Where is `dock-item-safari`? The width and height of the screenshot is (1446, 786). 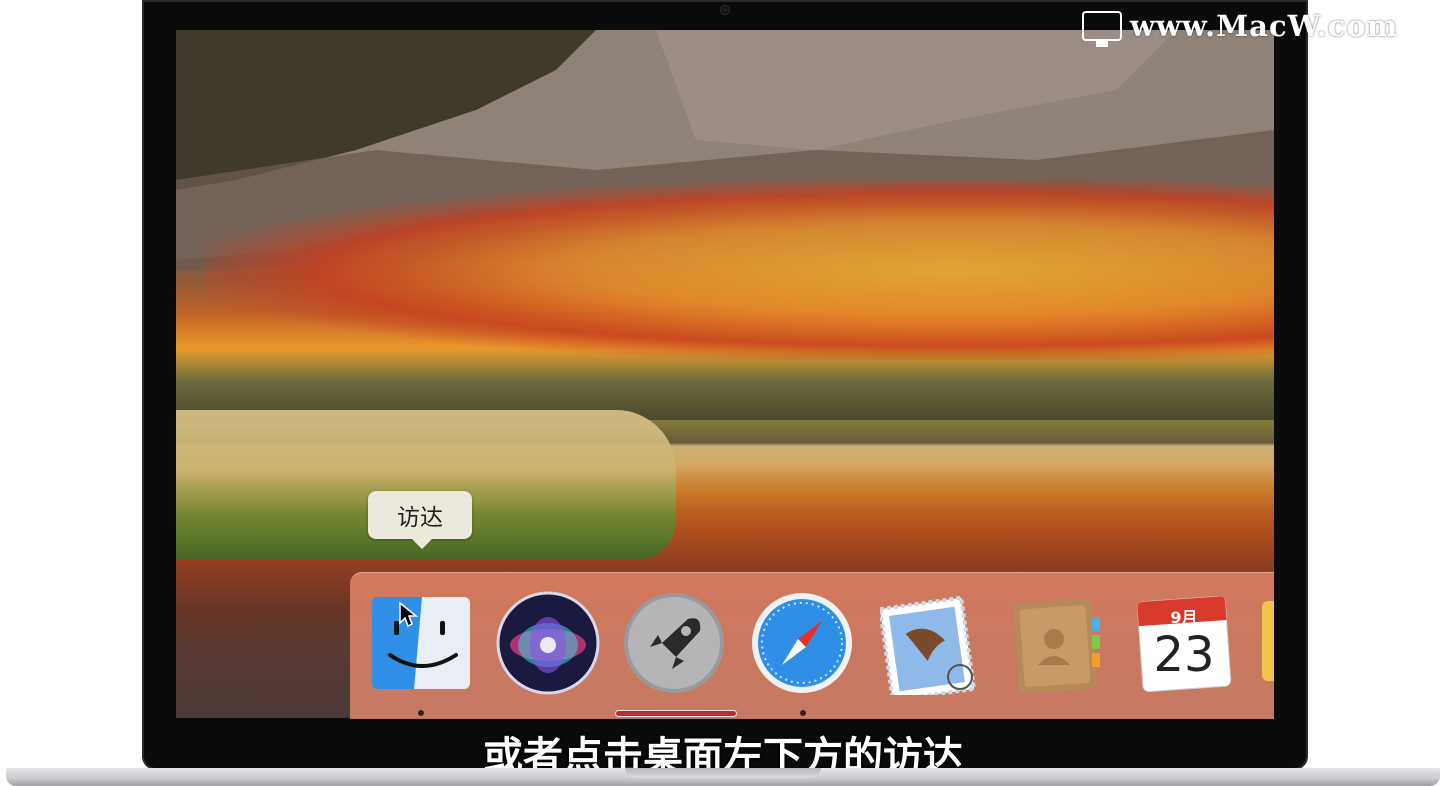
dock-item-safari is located at coordinates (802, 643).